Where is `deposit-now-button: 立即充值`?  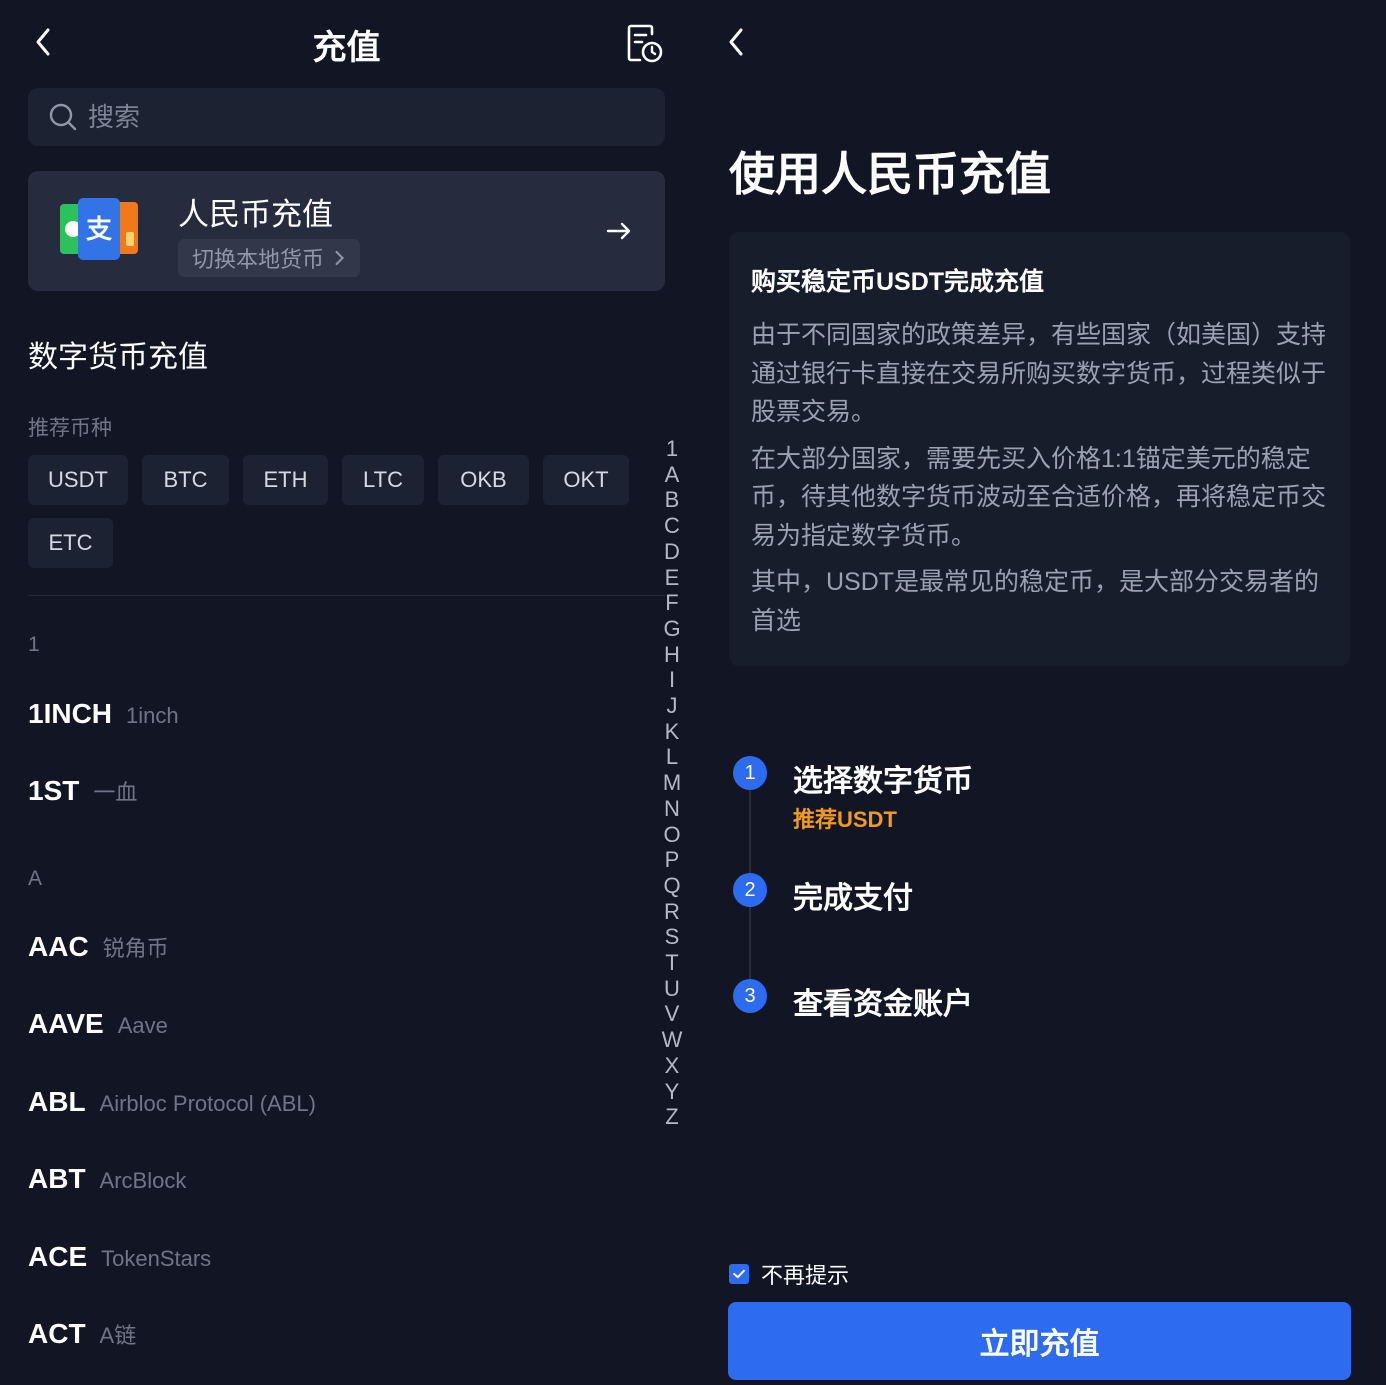
deposit-now-button: 立即充值 is located at coordinates (1039, 1341).